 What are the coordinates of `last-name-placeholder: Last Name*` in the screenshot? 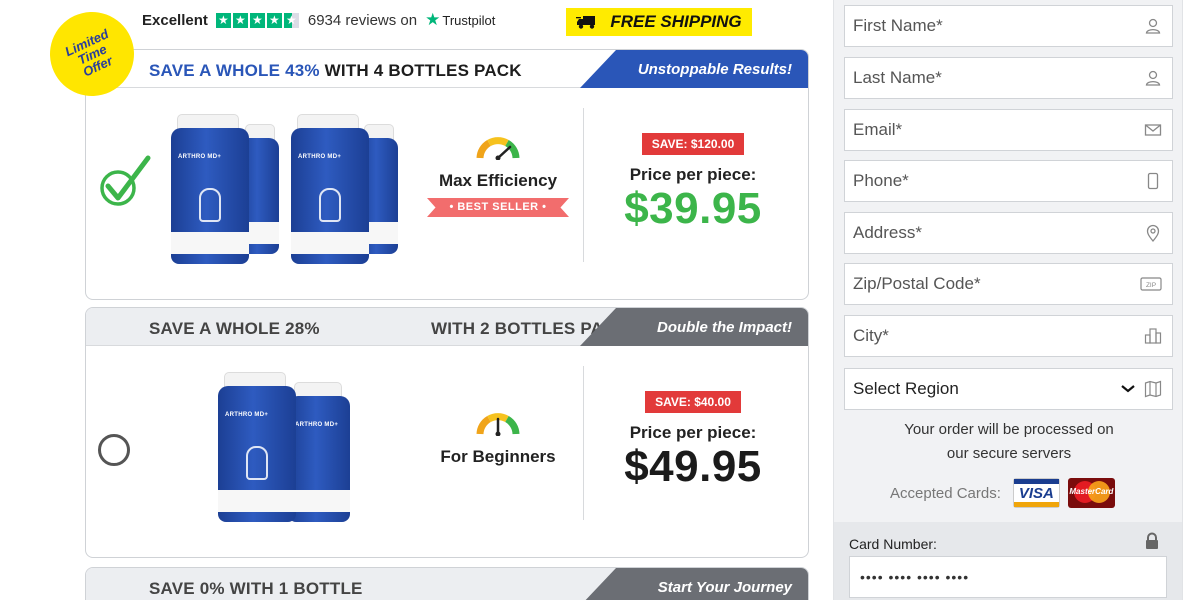 It's located at (897, 77).